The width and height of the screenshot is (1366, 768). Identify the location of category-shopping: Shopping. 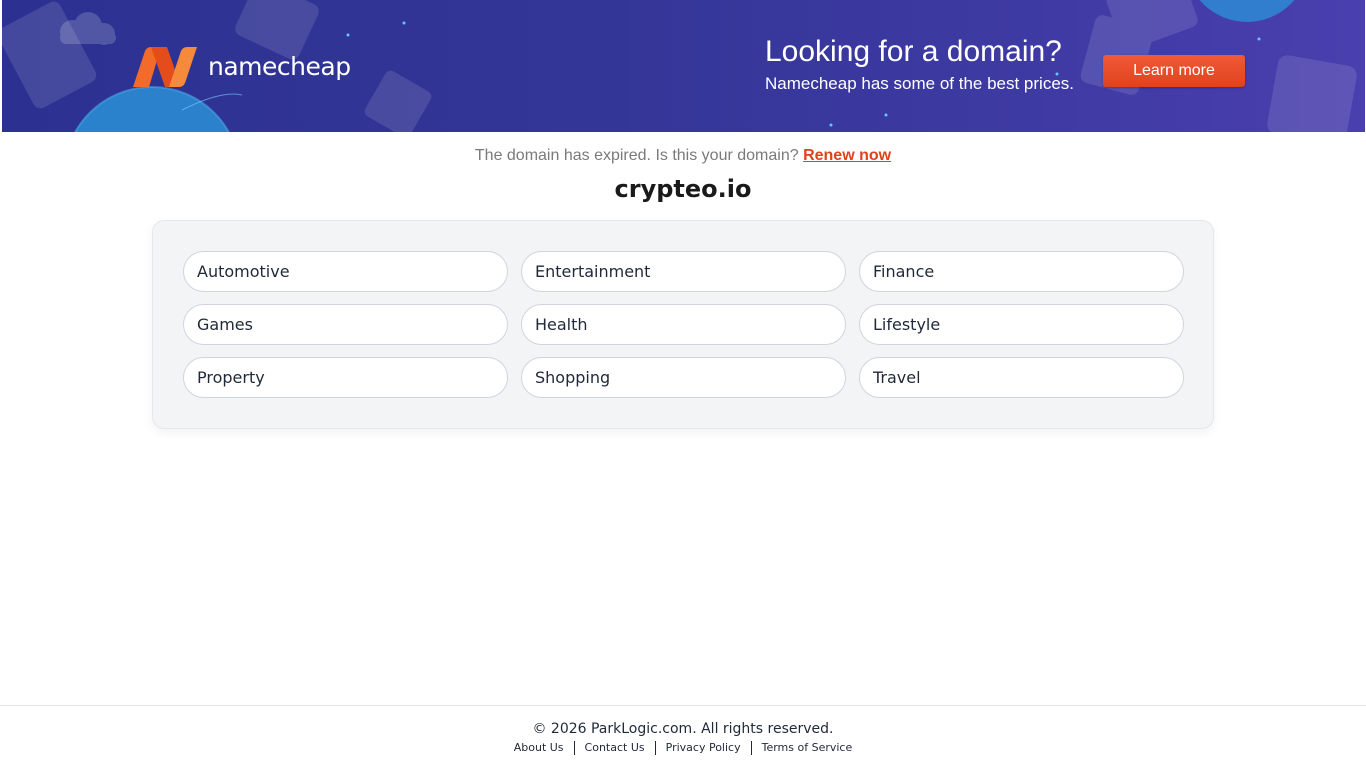
(683, 377).